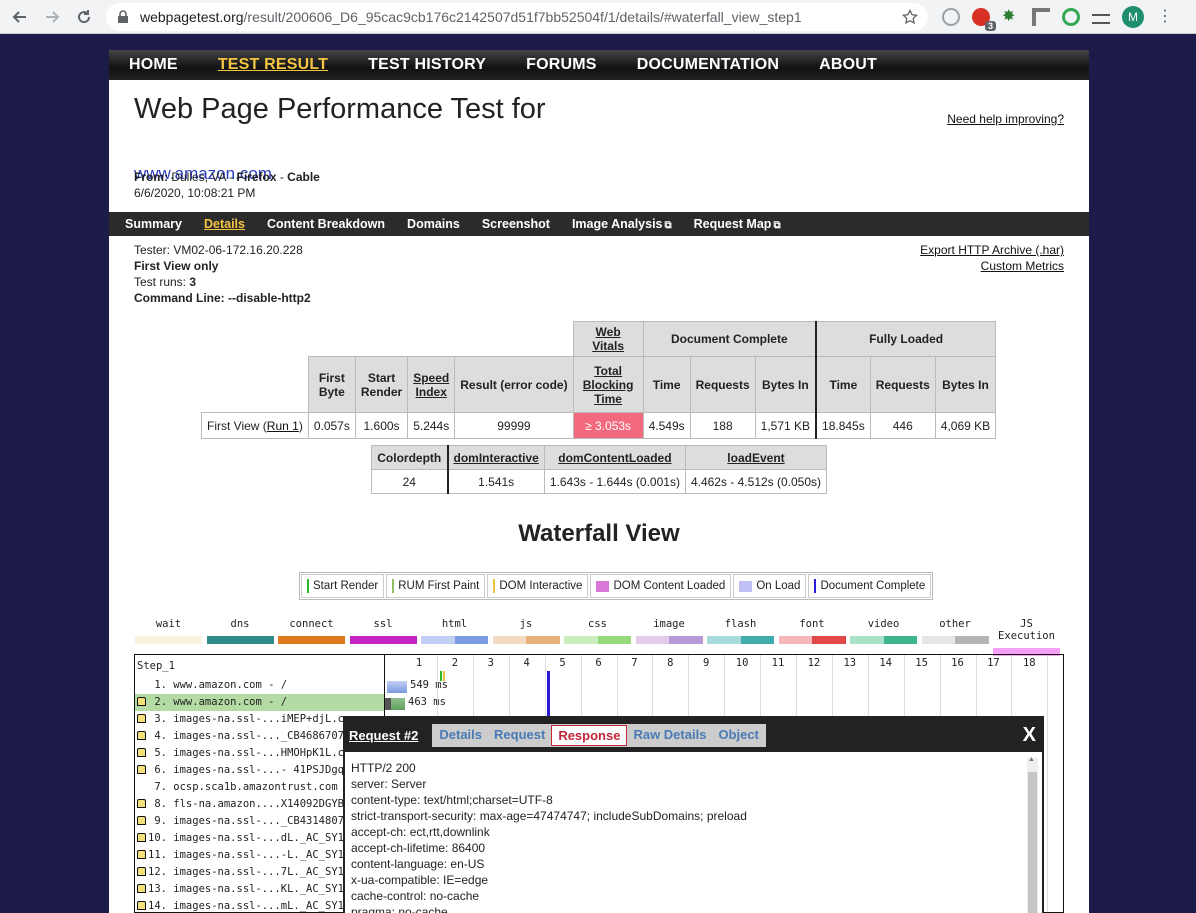  I want to click on nav-test-result: TEST RESULT, so click(273, 65).